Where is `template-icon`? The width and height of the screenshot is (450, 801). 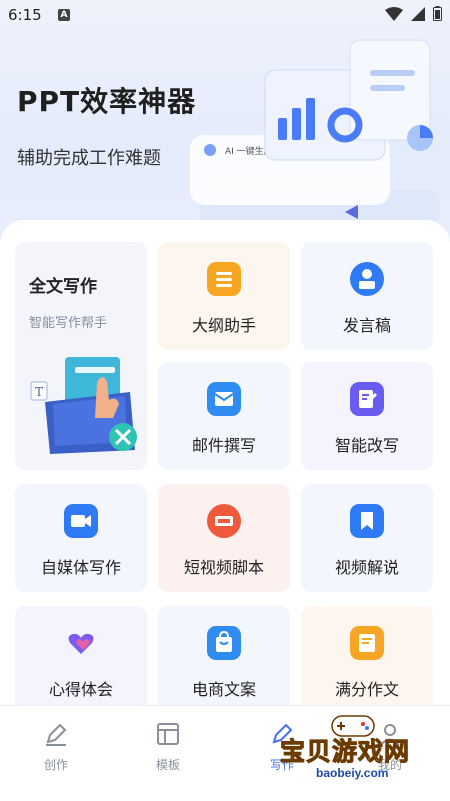
template-icon is located at coordinates (168, 734).